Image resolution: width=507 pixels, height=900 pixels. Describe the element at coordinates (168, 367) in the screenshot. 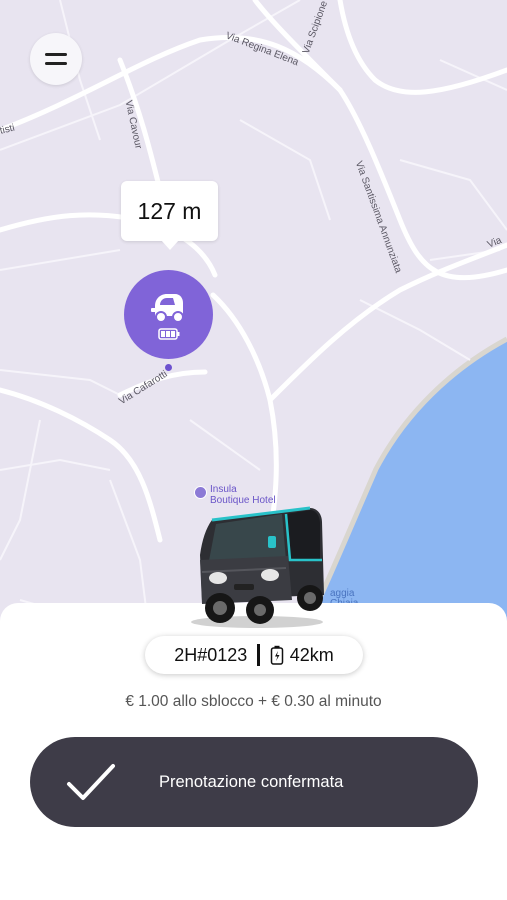

I see `location-dot` at that location.